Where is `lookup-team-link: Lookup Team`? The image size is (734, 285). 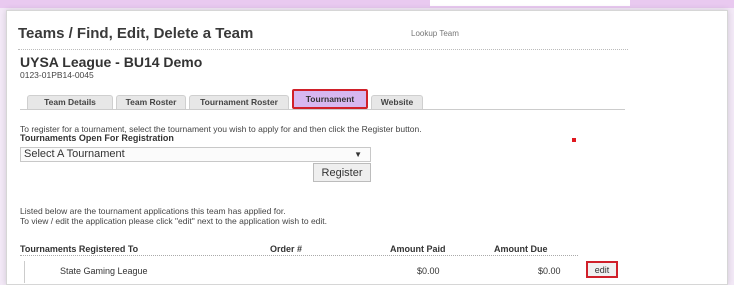 lookup-team-link: Lookup Team is located at coordinates (435, 33).